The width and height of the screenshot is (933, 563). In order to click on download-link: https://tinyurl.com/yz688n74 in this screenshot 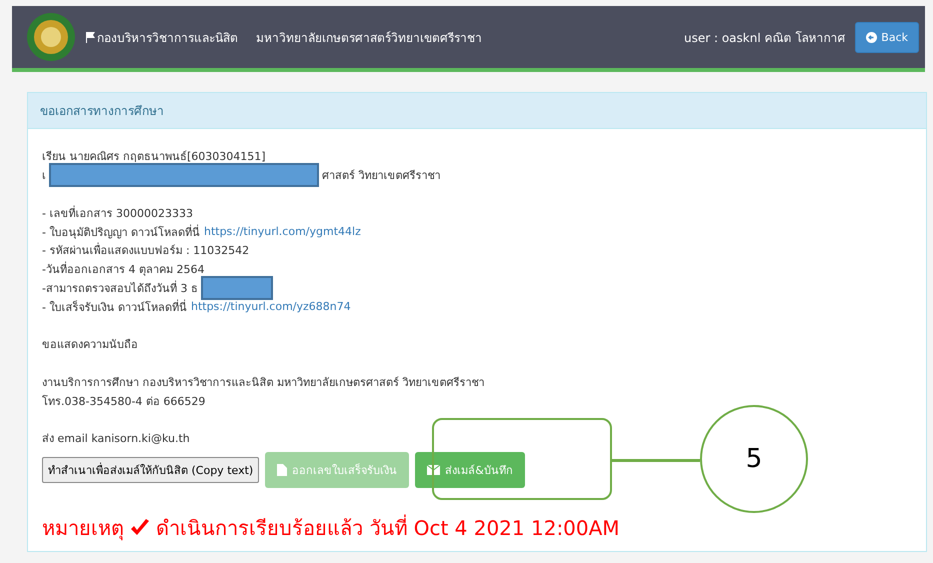, I will do `click(270, 307)`.